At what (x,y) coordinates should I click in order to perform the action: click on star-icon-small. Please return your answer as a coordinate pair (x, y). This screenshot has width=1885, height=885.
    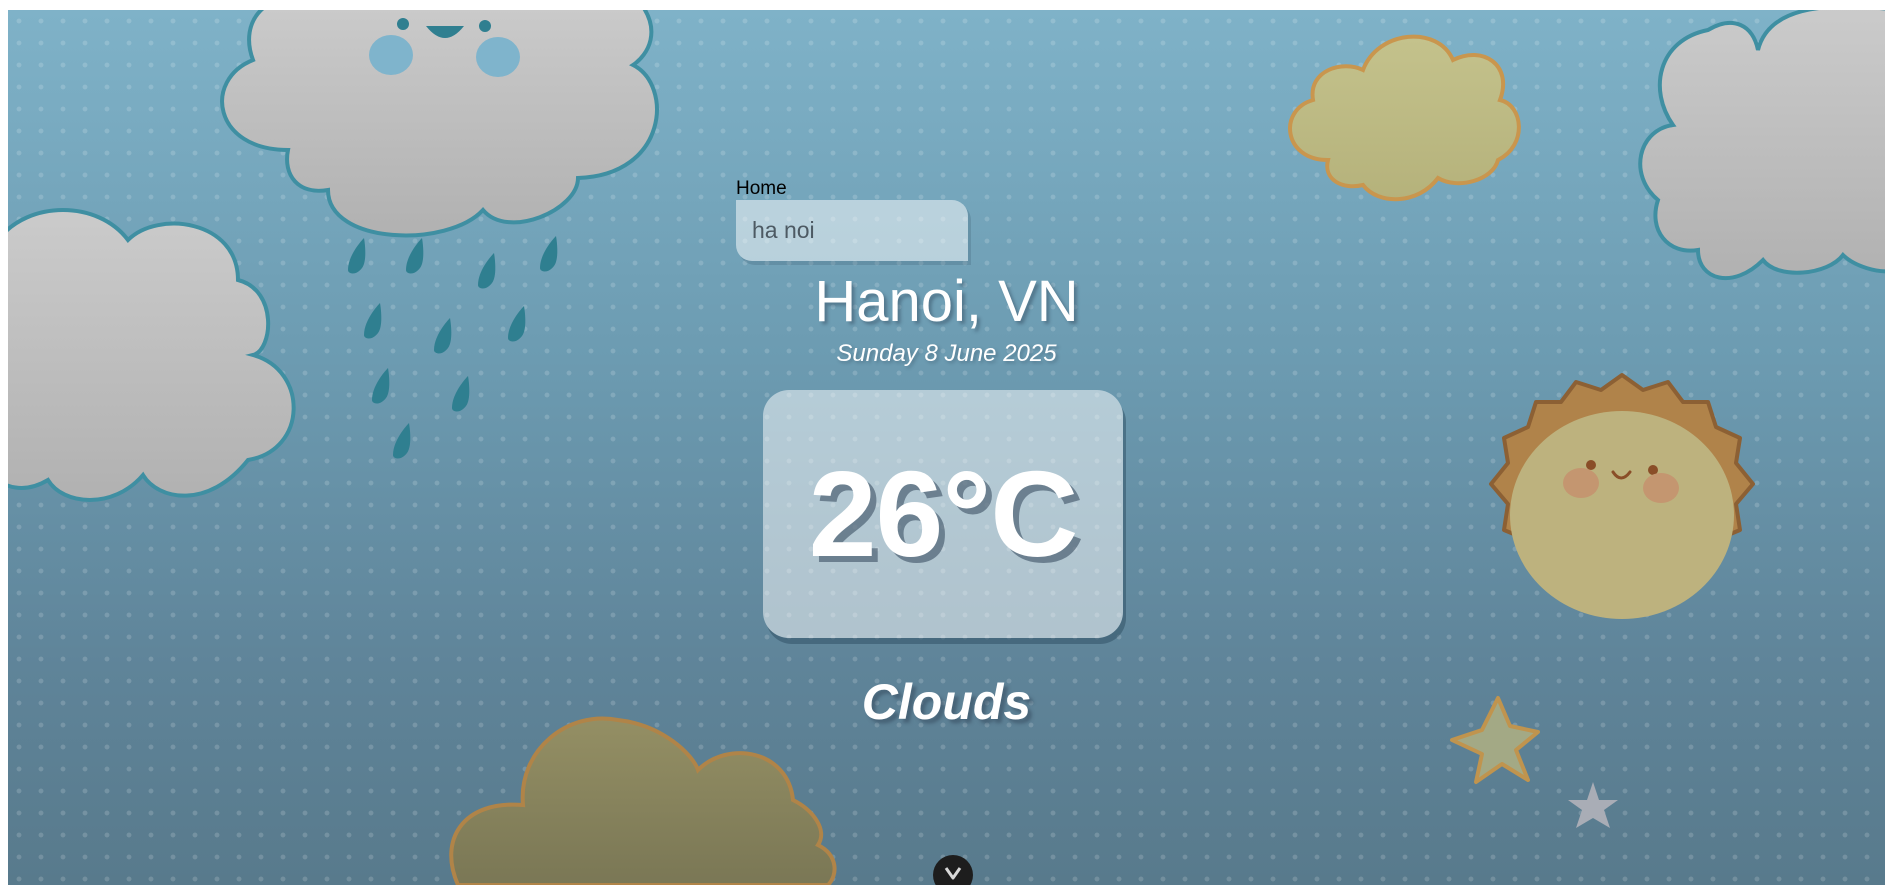
    Looking at the image, I should click on (1593, 805).